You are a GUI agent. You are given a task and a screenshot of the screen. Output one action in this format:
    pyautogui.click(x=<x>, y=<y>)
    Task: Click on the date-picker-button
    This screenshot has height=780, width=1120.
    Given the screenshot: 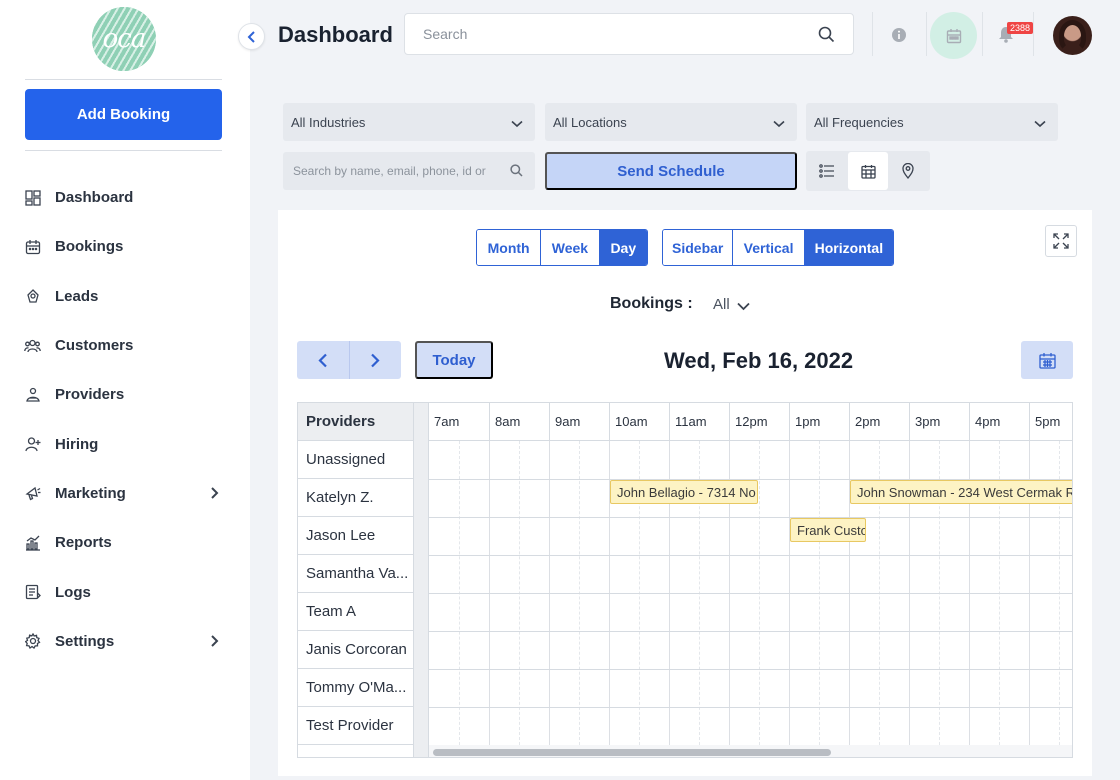 What is the action you would take?
    pyautogui.click(x=1047, y=360)
    